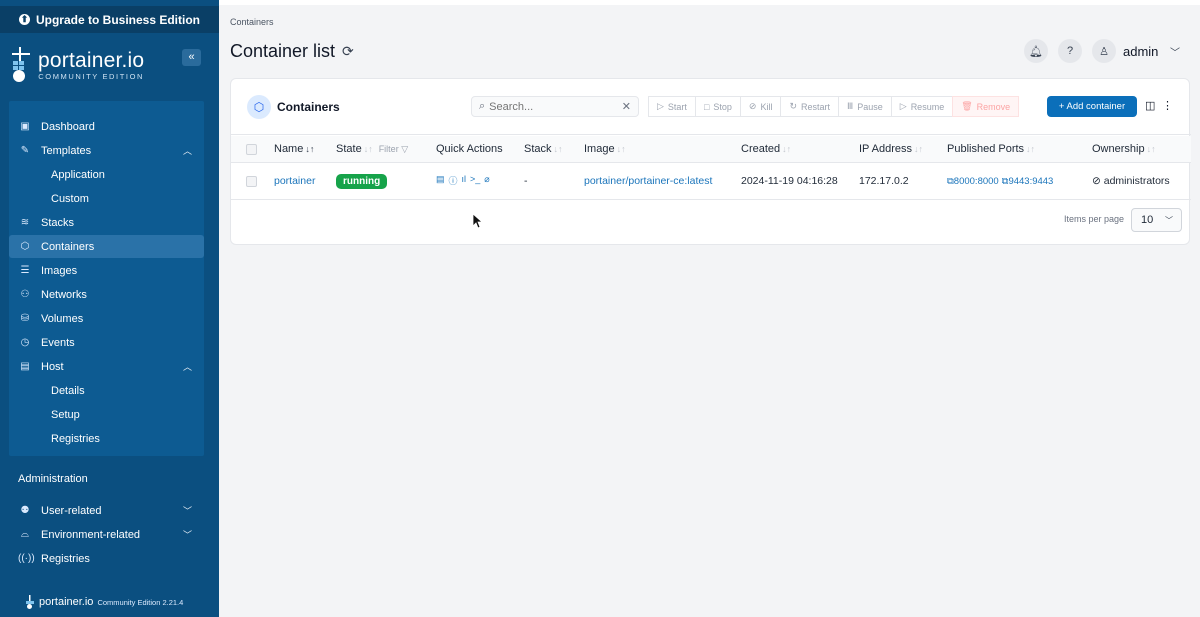 The image size is (1200, 617). Describe the element at coordinates (922, 106) in the screenshot. I see `resume-button: ▷ Resume` at that location.